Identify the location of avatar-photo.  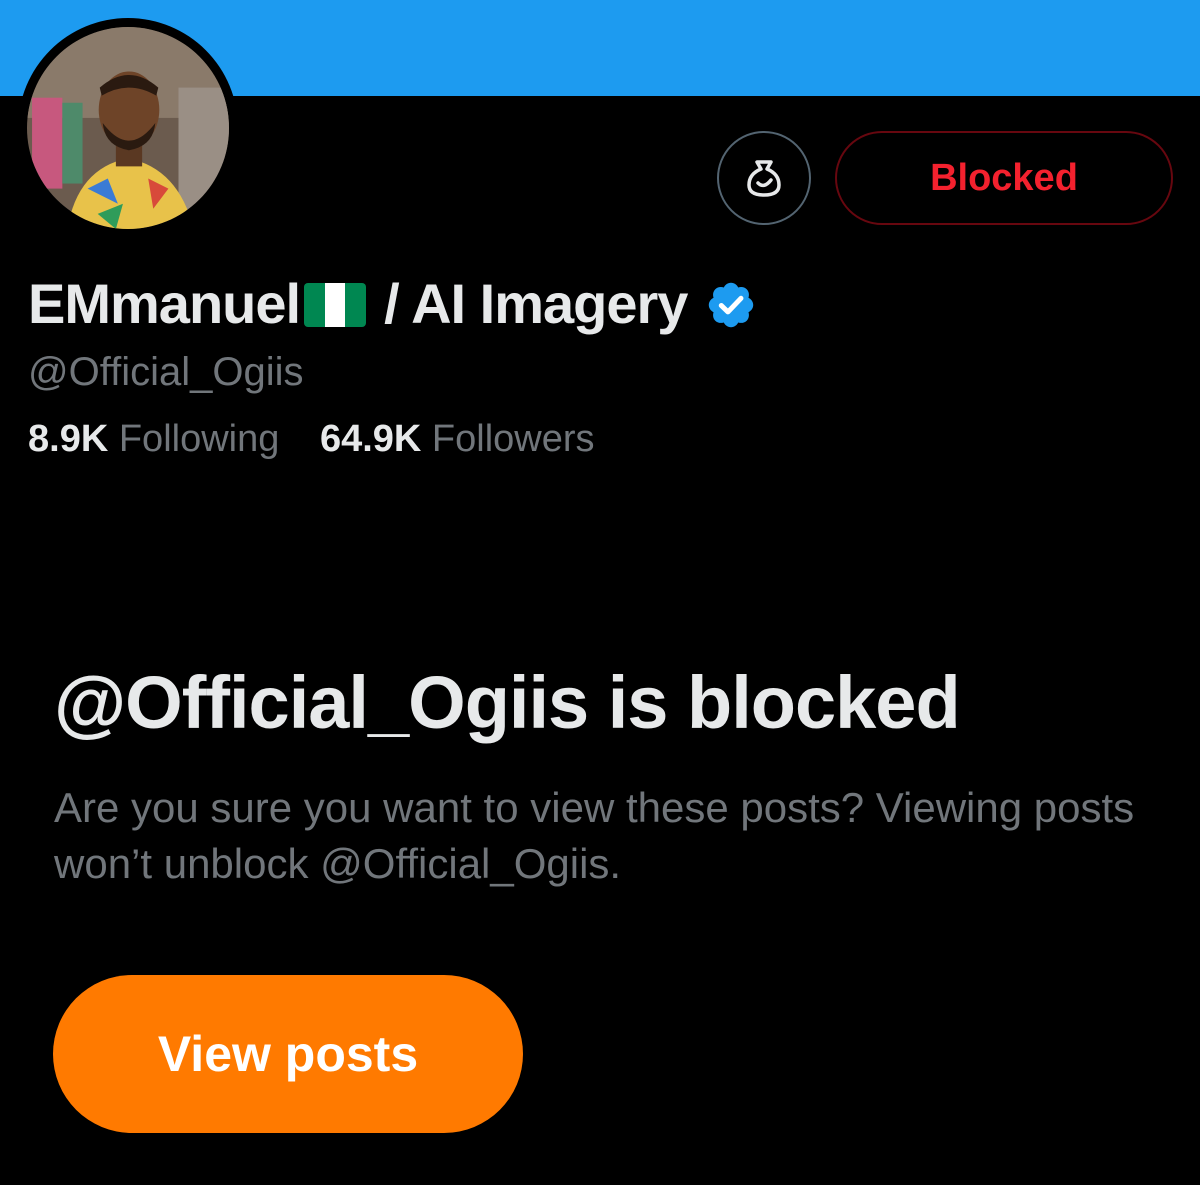
(128, 128).